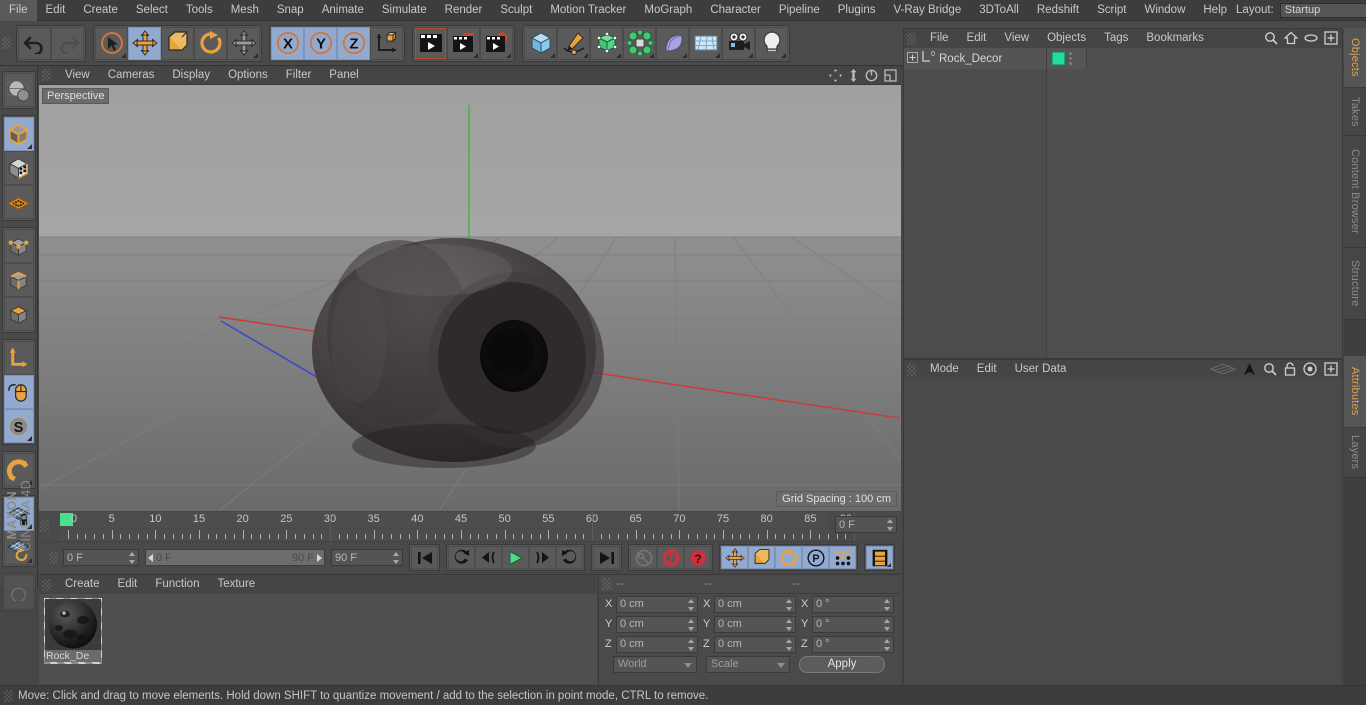  Describe the element at coordinates (18, 280) in the screenshot. I see `edges-mode-button` at that location.